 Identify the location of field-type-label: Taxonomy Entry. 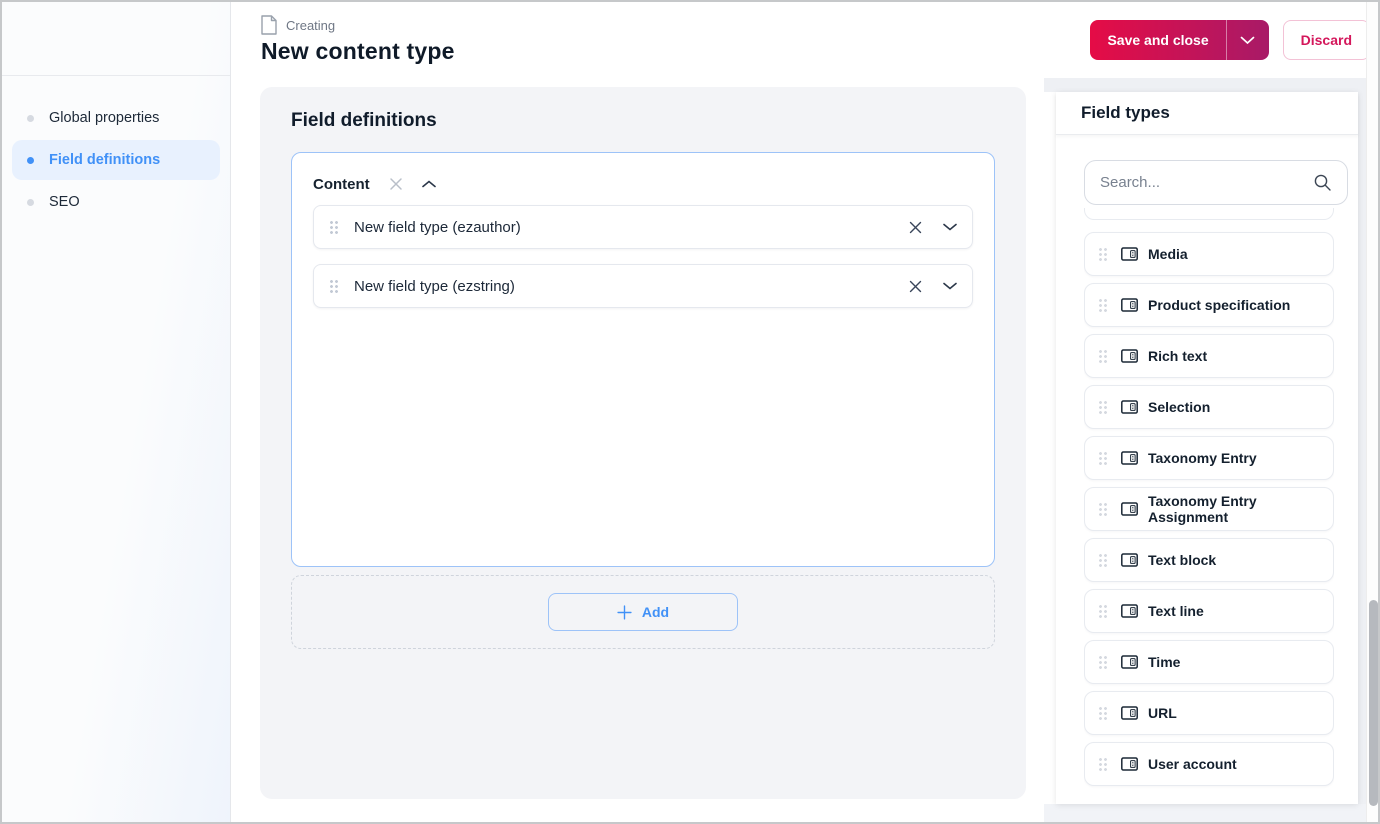
(1202, 458).